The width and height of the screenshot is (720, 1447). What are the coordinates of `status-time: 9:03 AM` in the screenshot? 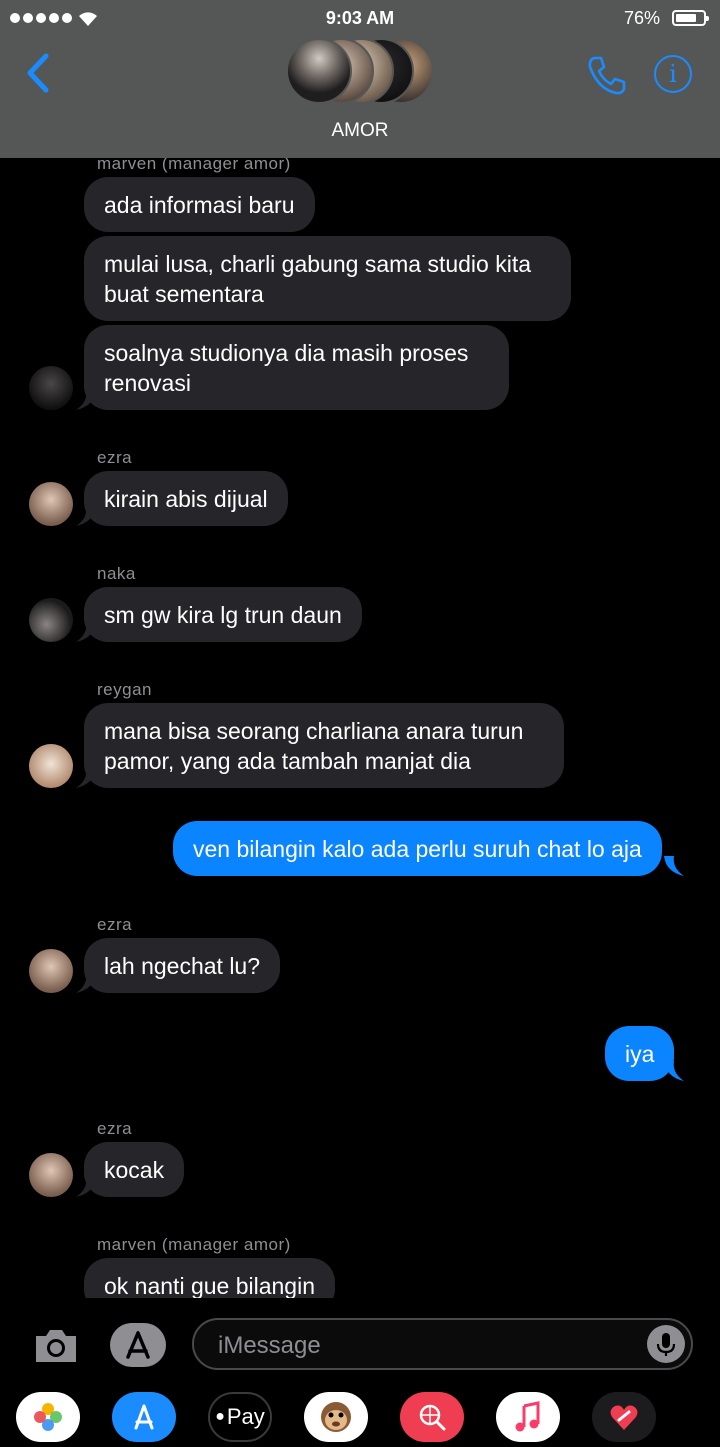 It's located at (360, 18).